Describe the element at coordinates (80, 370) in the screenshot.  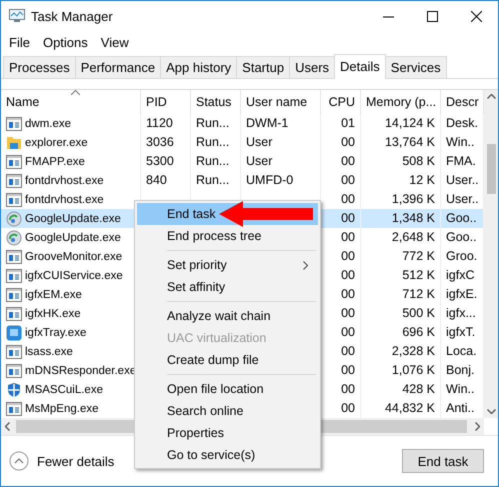
I see `process-name: mDNSResponder.exe` at that location.